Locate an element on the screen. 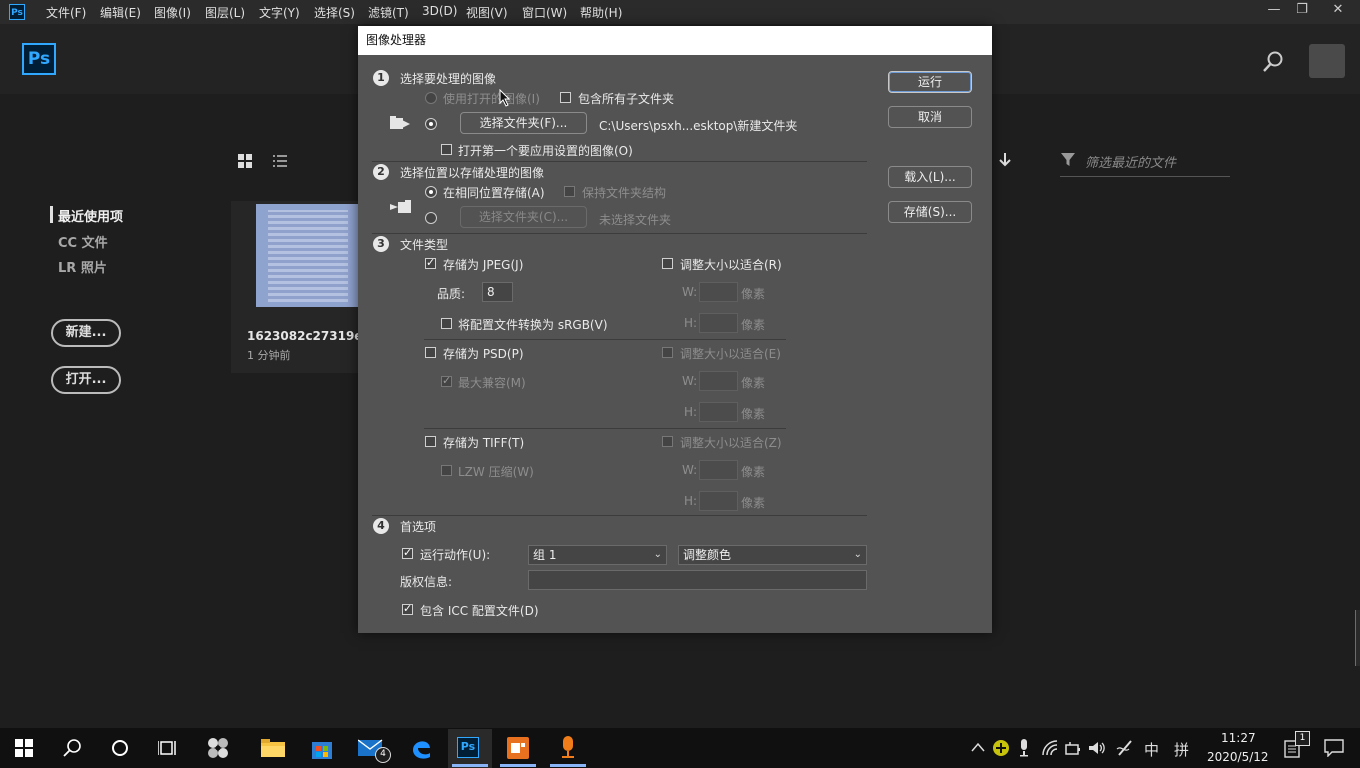 This screenshot has height=768, width=1360. nav-recent: 最近使用项 is located at coordinates (90, 215).